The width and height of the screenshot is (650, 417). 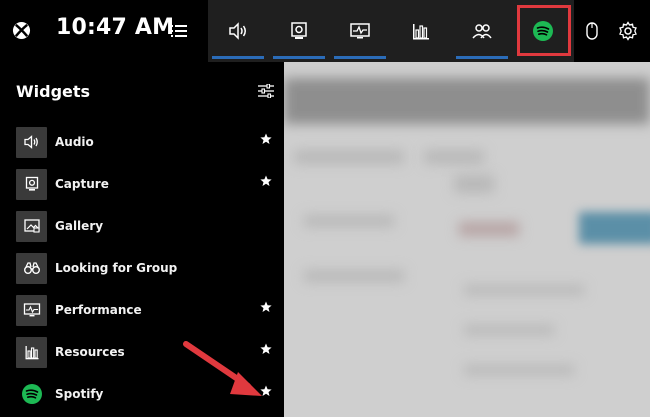 I want to click on list-item-label: Resources, so click(x=90, y=352).